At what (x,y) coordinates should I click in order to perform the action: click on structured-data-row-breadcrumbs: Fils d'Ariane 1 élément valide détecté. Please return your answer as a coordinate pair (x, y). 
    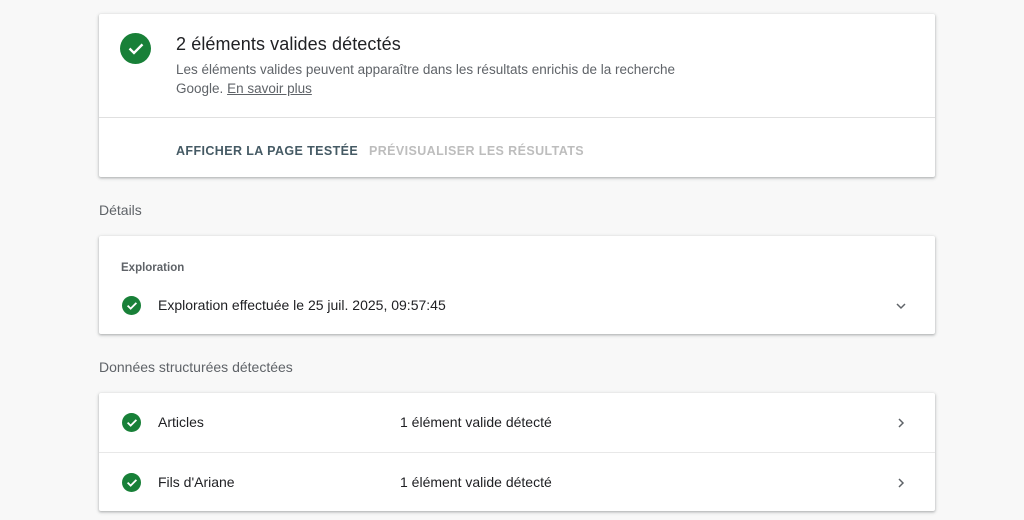
    Looking at the image, I should click on (517, 482).